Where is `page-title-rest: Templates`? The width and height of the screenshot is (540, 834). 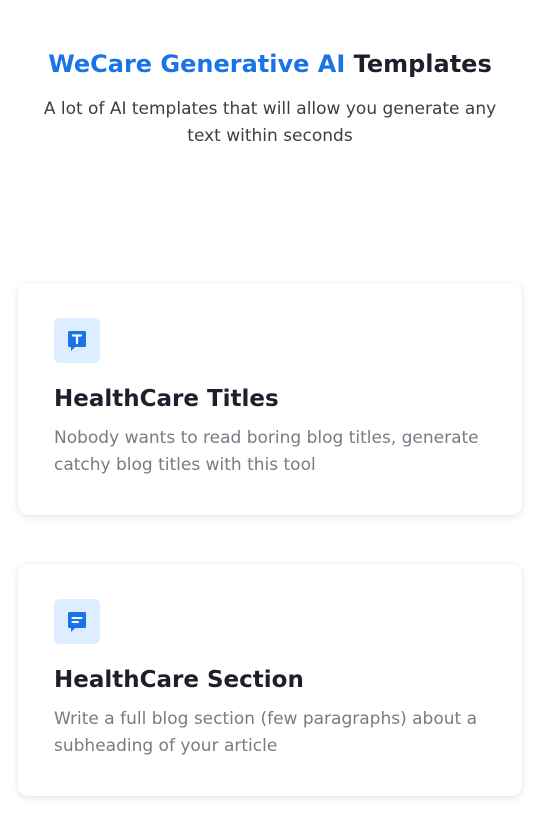 page-title-rest: Templates is located at coordinates (422, 64).